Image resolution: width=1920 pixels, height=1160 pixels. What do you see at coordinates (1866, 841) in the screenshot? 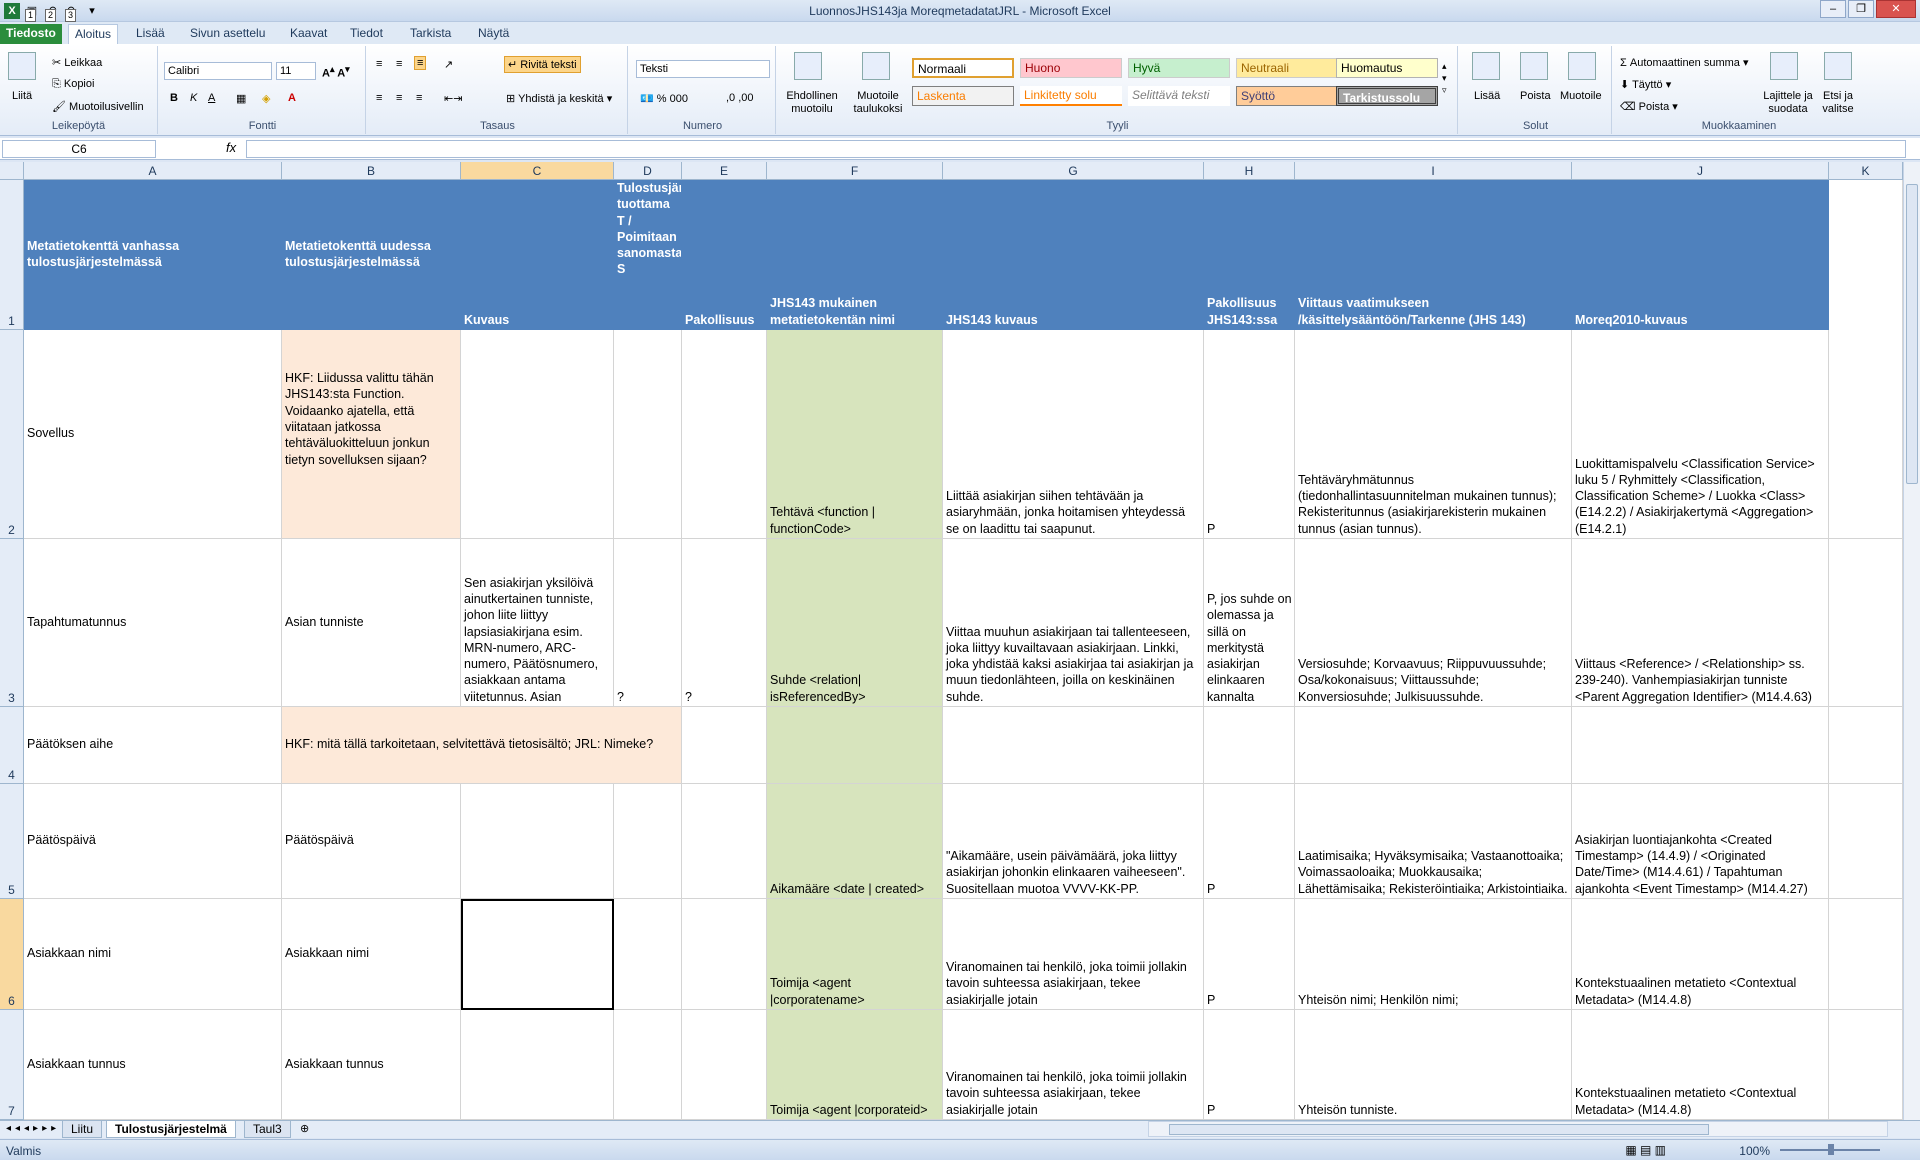
I see `cell-k5` at bounding box center [1866, 841].